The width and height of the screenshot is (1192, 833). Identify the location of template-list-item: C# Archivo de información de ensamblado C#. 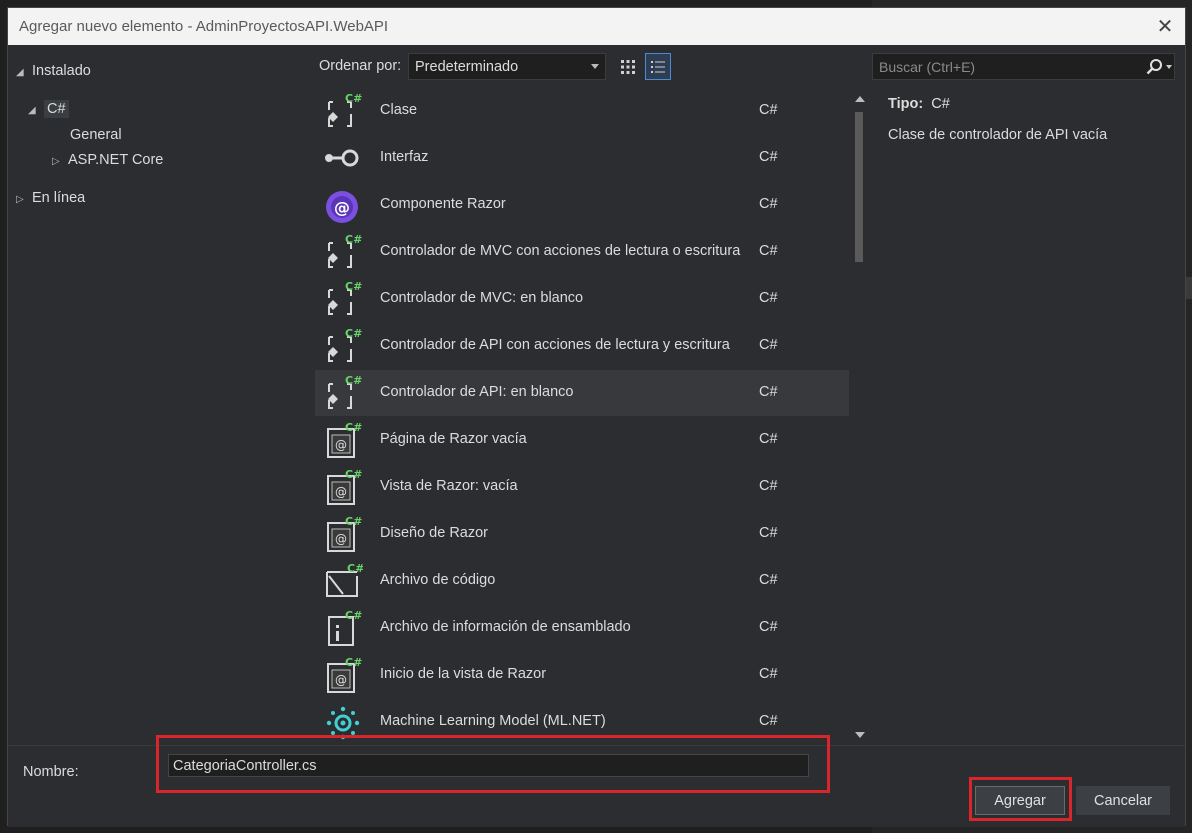
(582, 628).